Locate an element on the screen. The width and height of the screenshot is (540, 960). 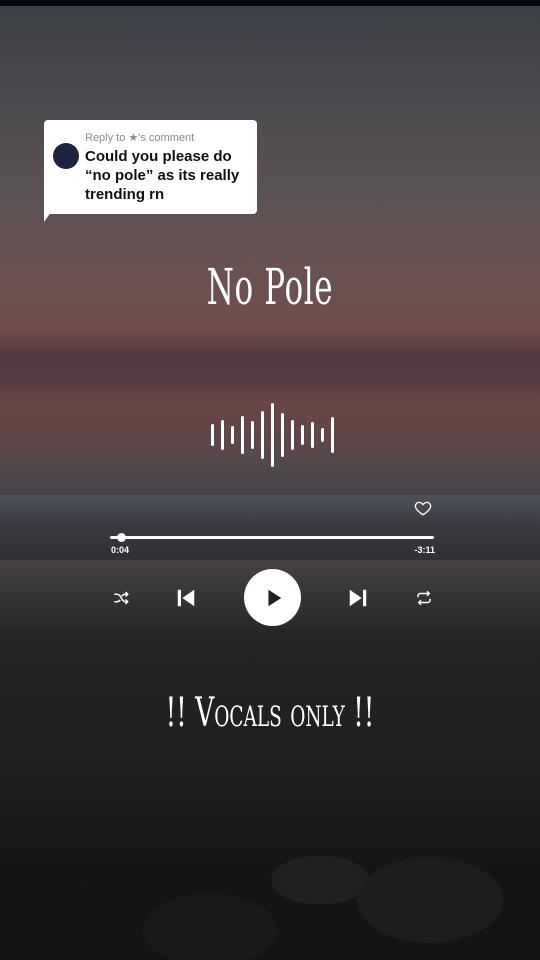
skip-next-icon is located at coordinates (358, 598).